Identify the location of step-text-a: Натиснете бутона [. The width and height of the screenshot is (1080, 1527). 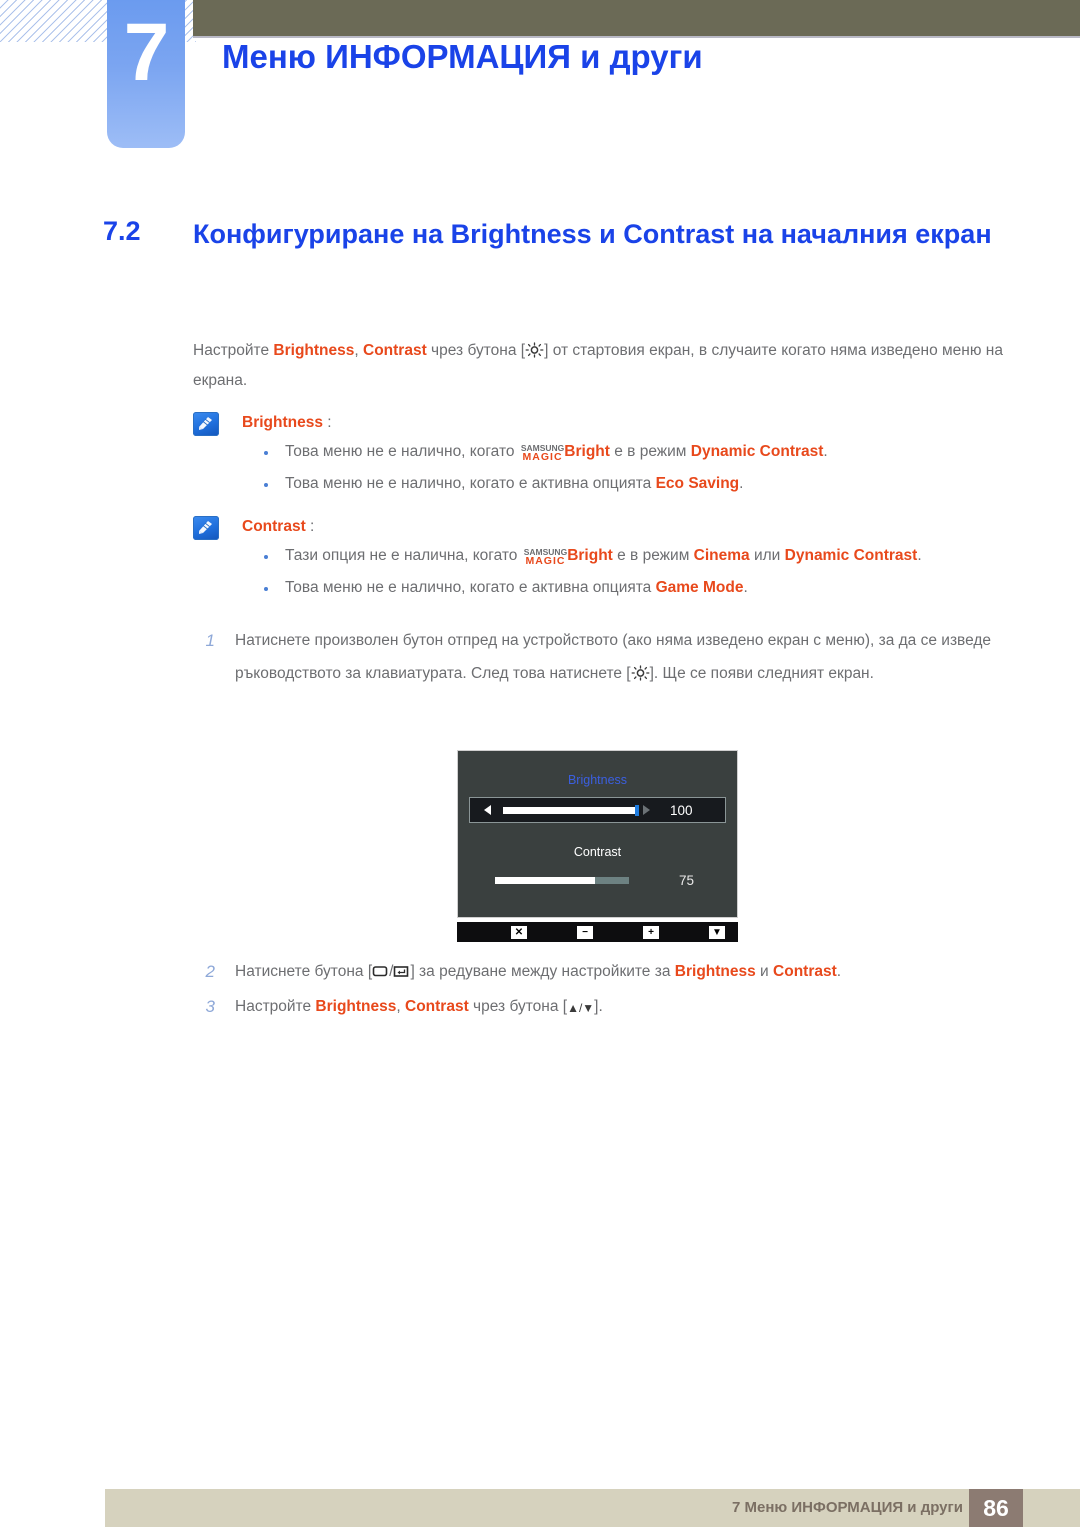
(304, 971).